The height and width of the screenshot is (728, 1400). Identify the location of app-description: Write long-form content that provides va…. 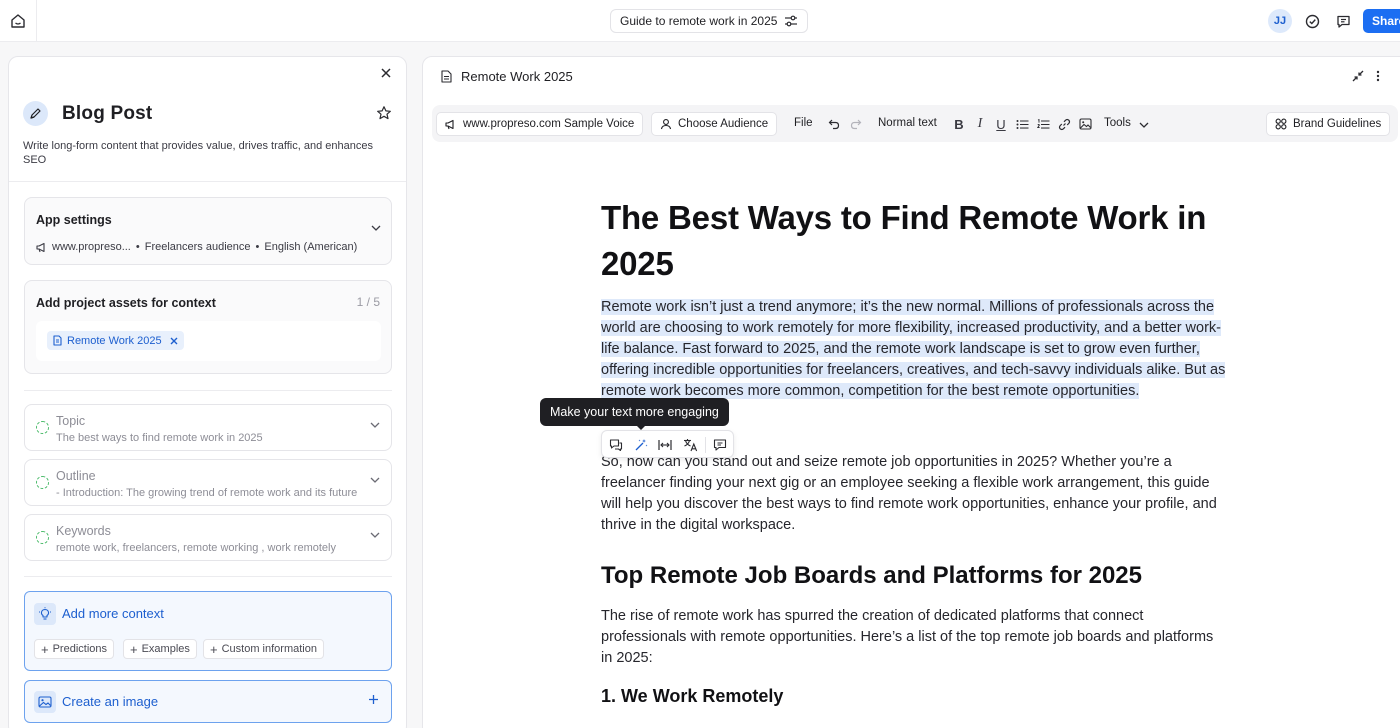
(198, 153).